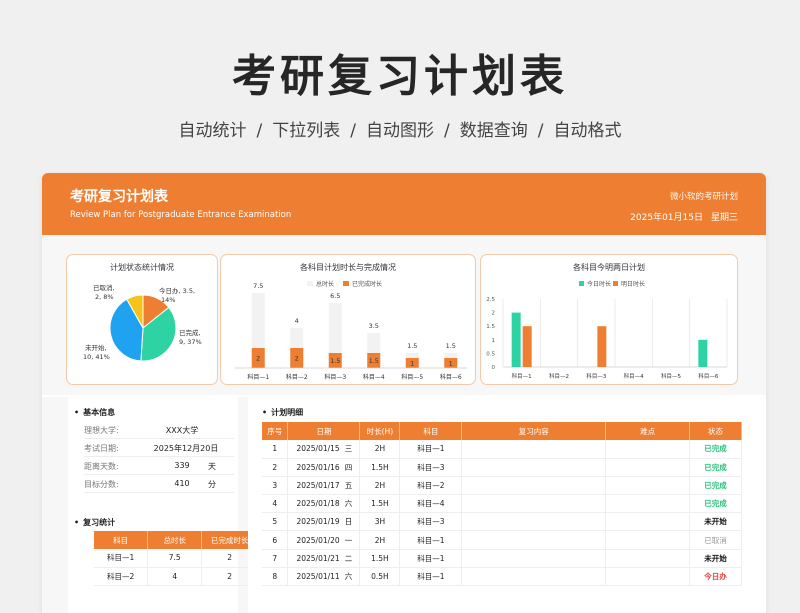  What do you see at coordinates (581, 283) in the screenshot?
I see `legend-swatch-today` at bounding box center [581, 283].